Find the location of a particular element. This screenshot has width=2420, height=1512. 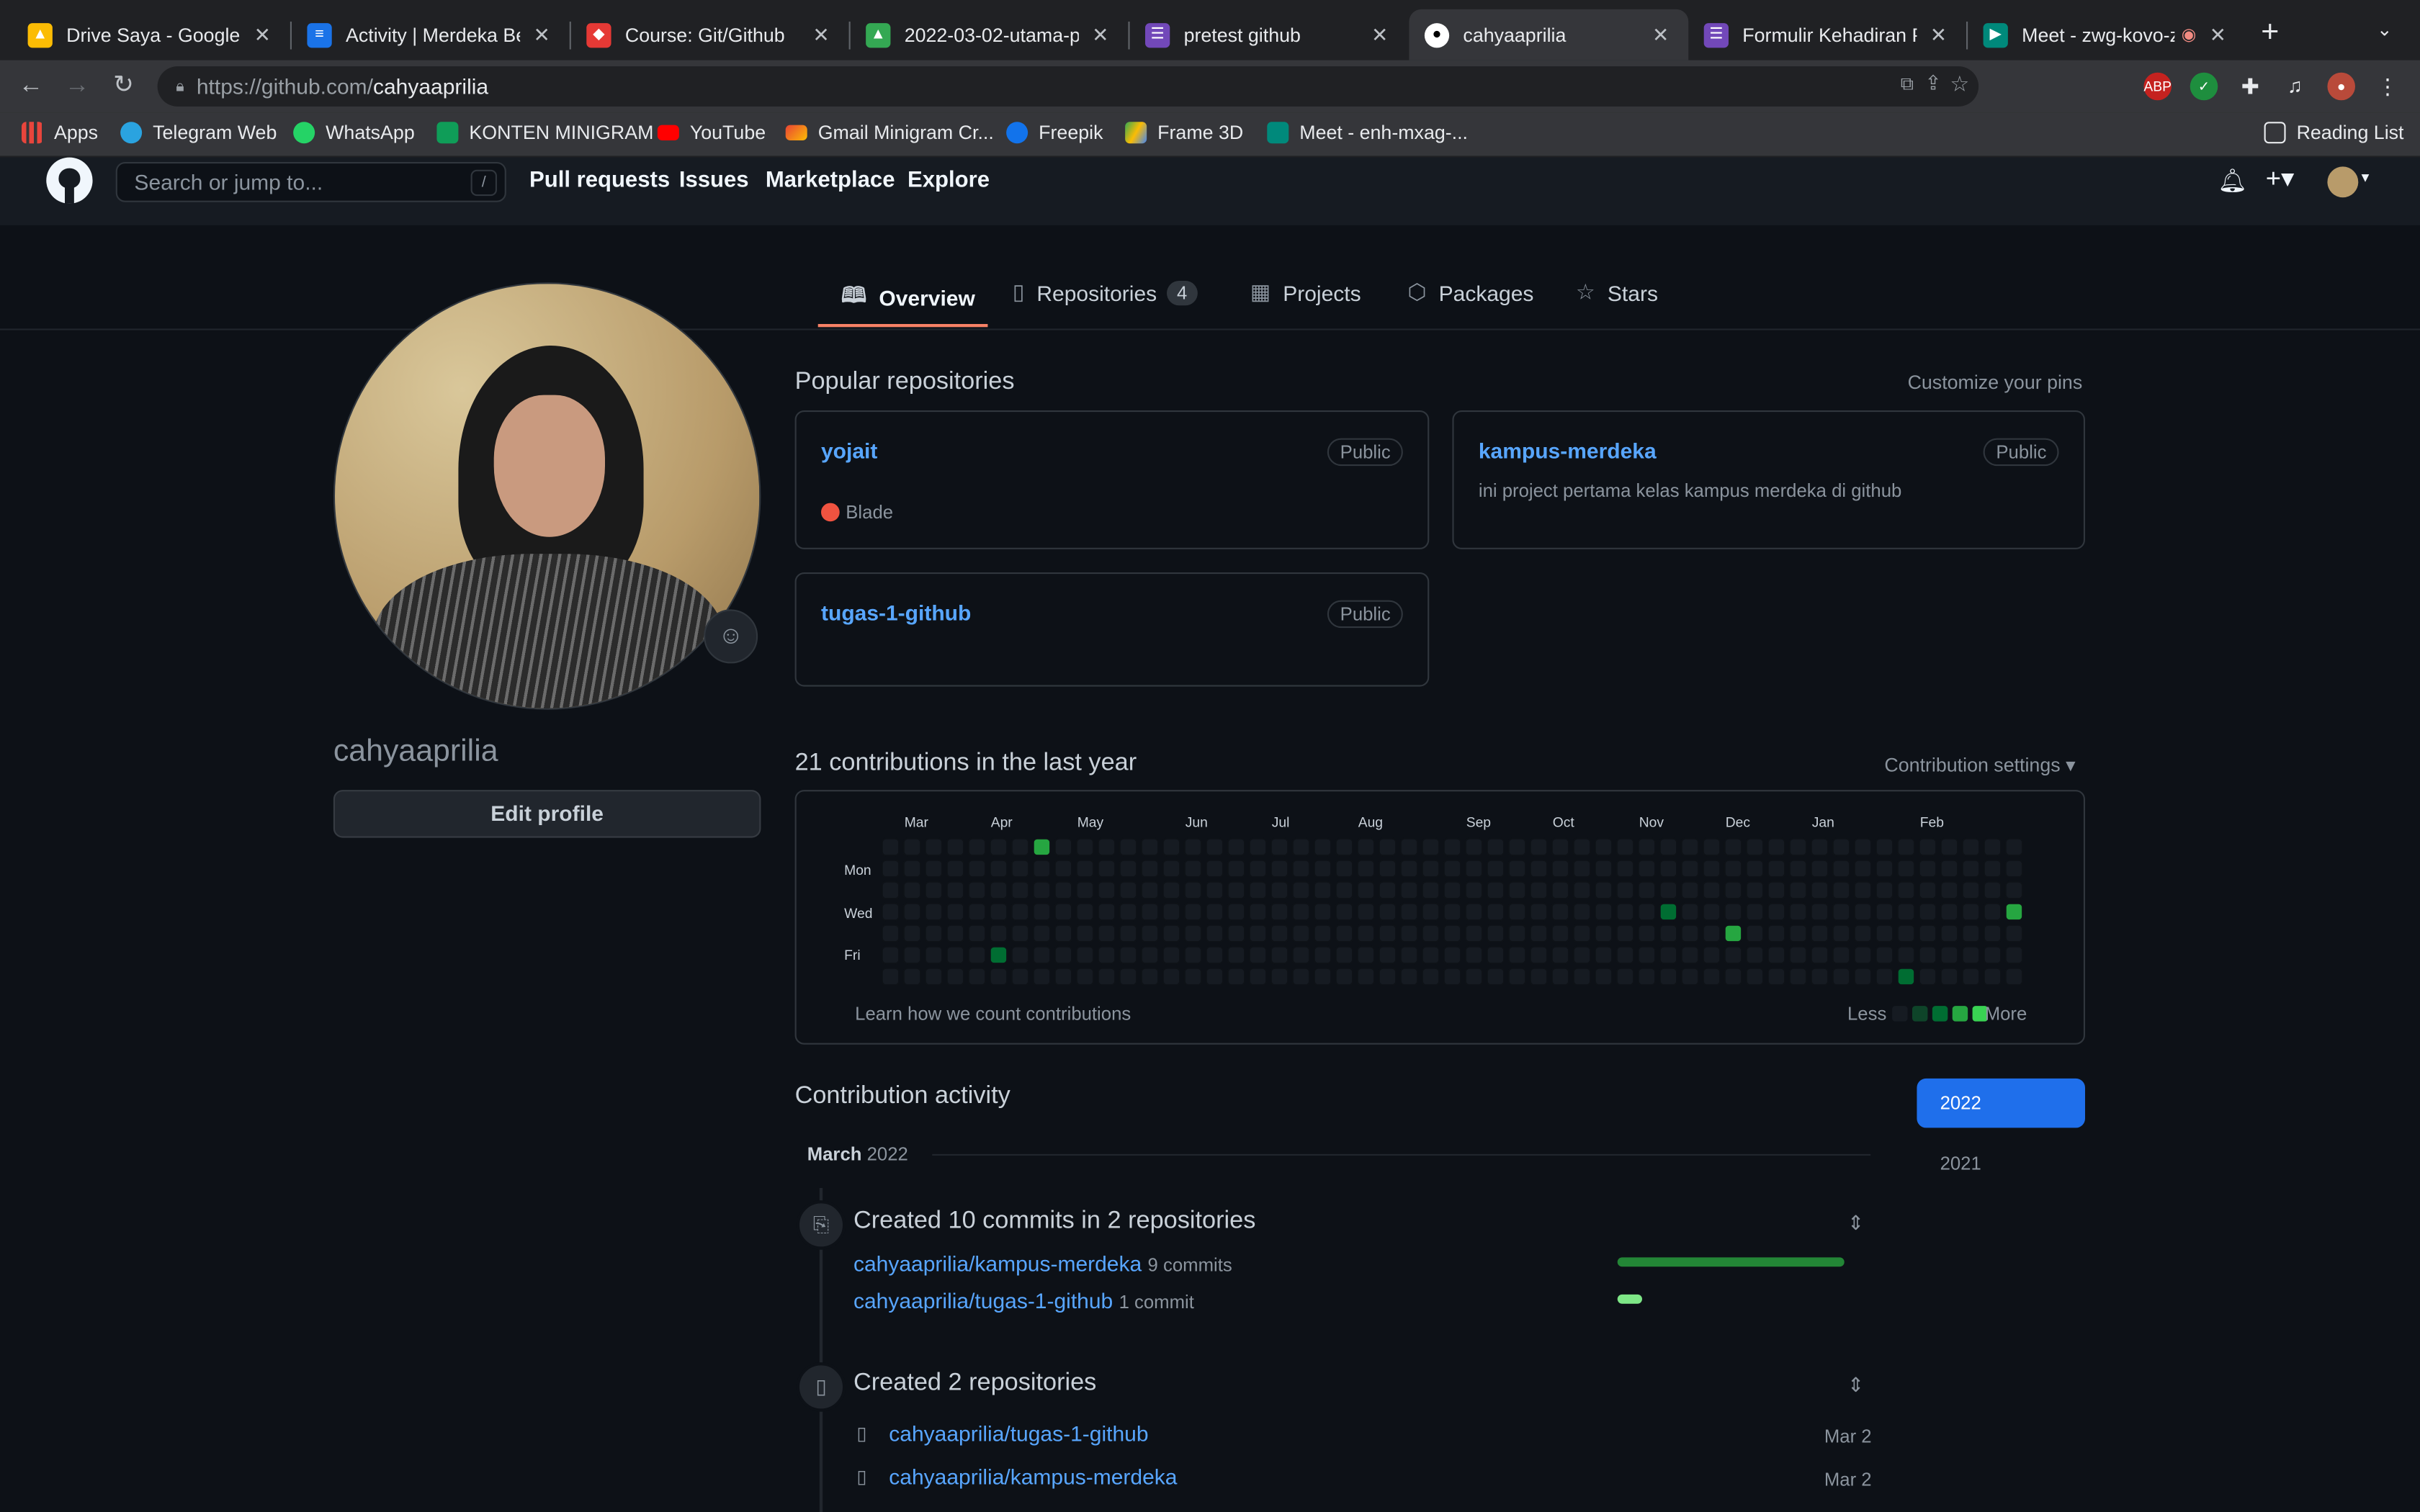

forward-icon: → is located at coordinates (77, 86).